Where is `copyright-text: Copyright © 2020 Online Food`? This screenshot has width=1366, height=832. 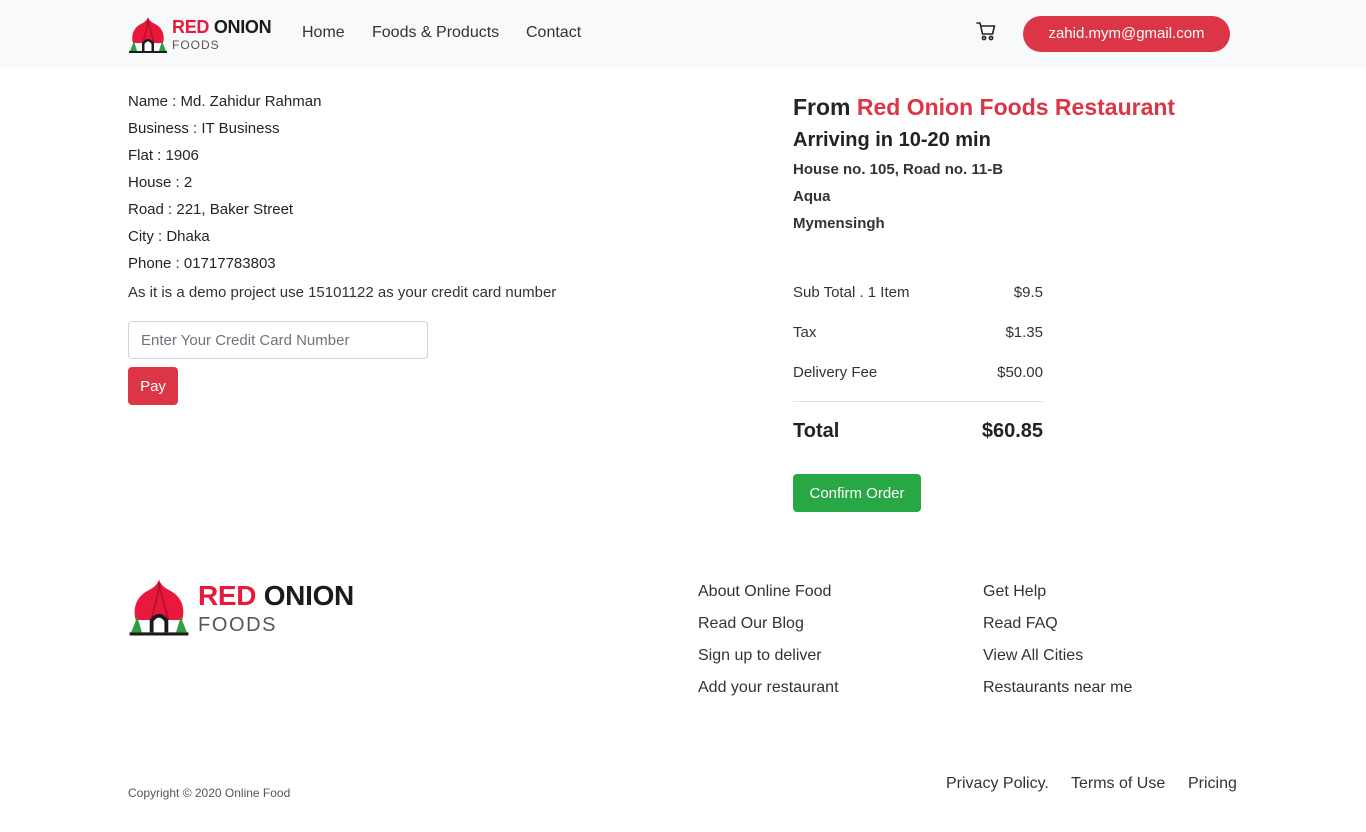 copyright-text: Copyright © 2020 Online Food is located at coordinates (209, 793).